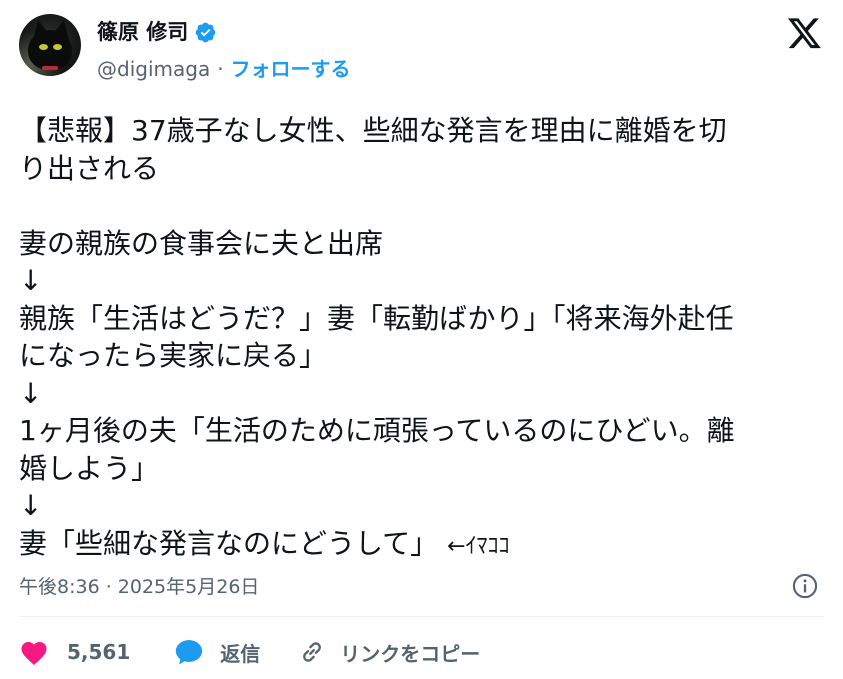  What do you see at coordinates (217, 652) in the screenshot?
I see `reply-button: 返信` at bounding box center [217, 652].